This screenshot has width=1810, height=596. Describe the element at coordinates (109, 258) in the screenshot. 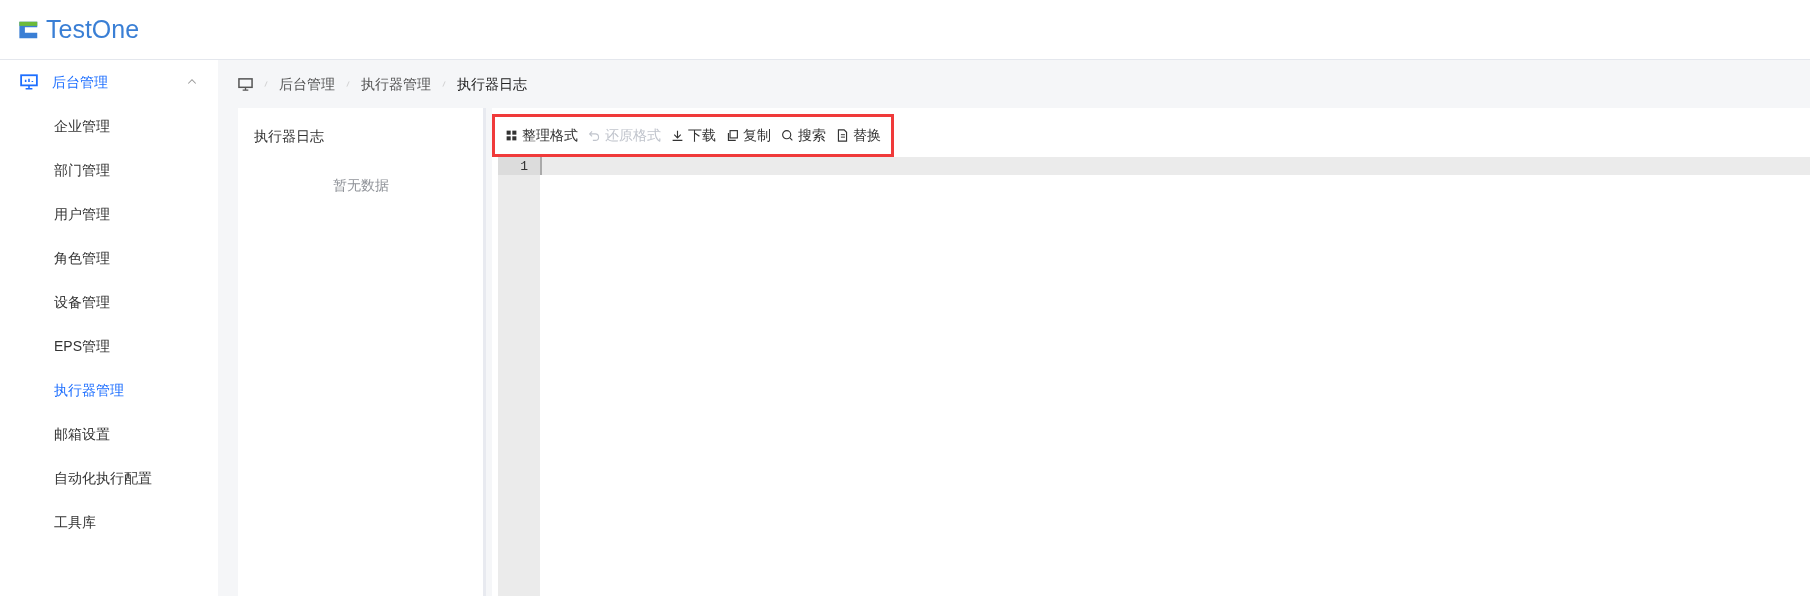

I see `sidebar-item: 角色管理` at that location.